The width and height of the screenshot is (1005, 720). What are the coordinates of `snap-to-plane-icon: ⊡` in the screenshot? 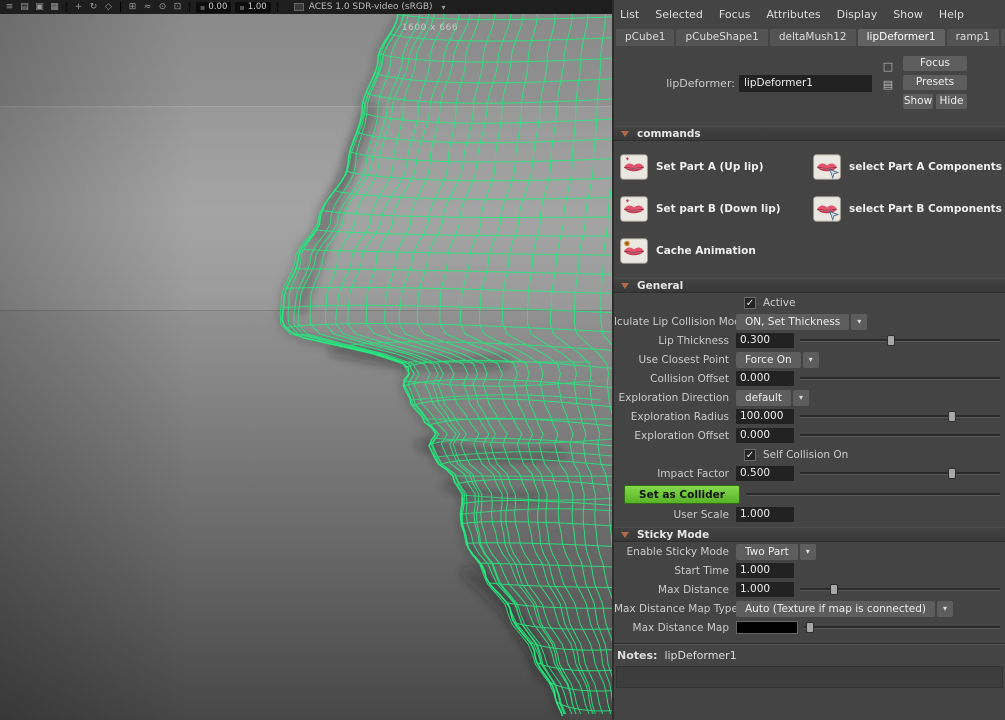 It's located at (177, 7).